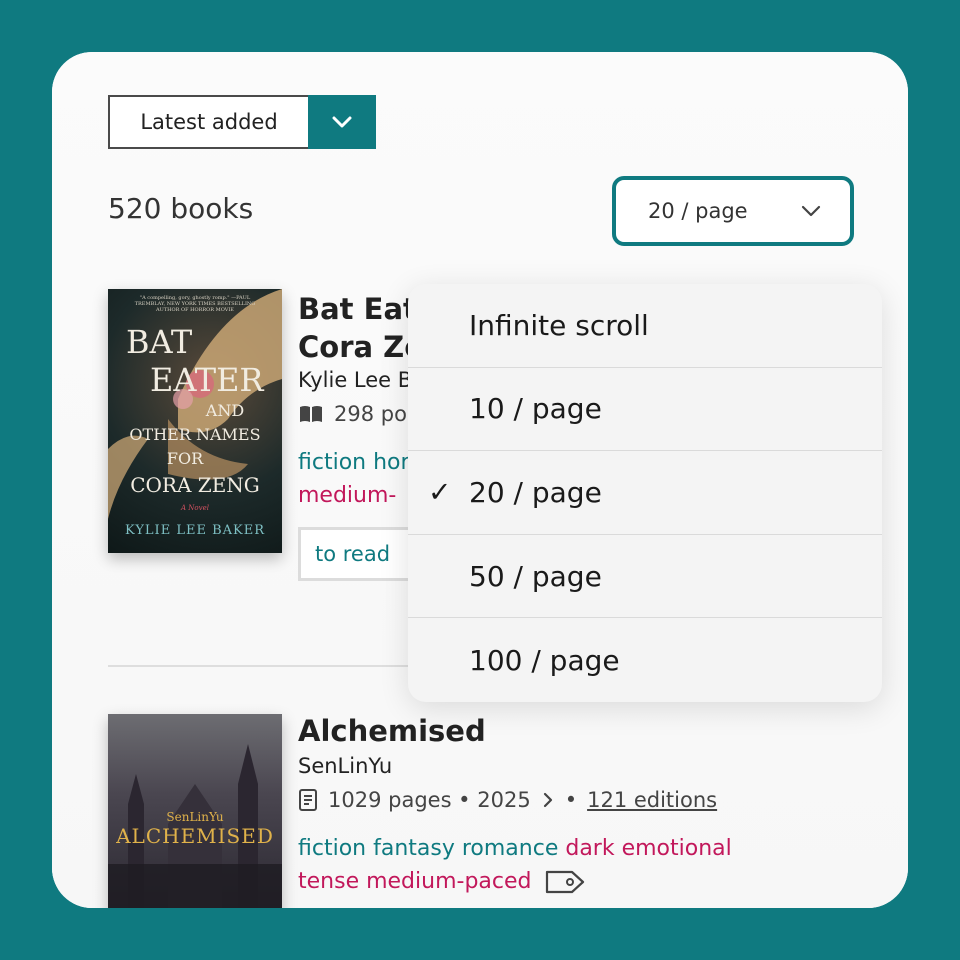  Describe the element at coordinates (345, 766) in the screenshot. I see `book-author: SenLinYu` at that location.